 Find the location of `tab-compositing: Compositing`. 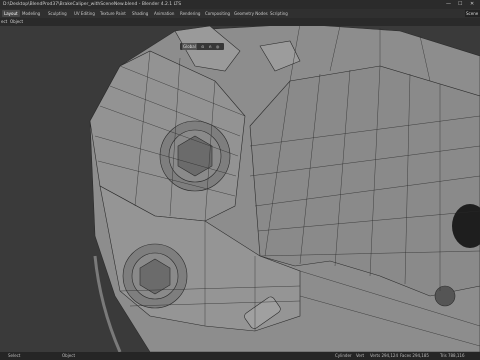

tab-compositing: Compositing is located at coordinates (217, 13).